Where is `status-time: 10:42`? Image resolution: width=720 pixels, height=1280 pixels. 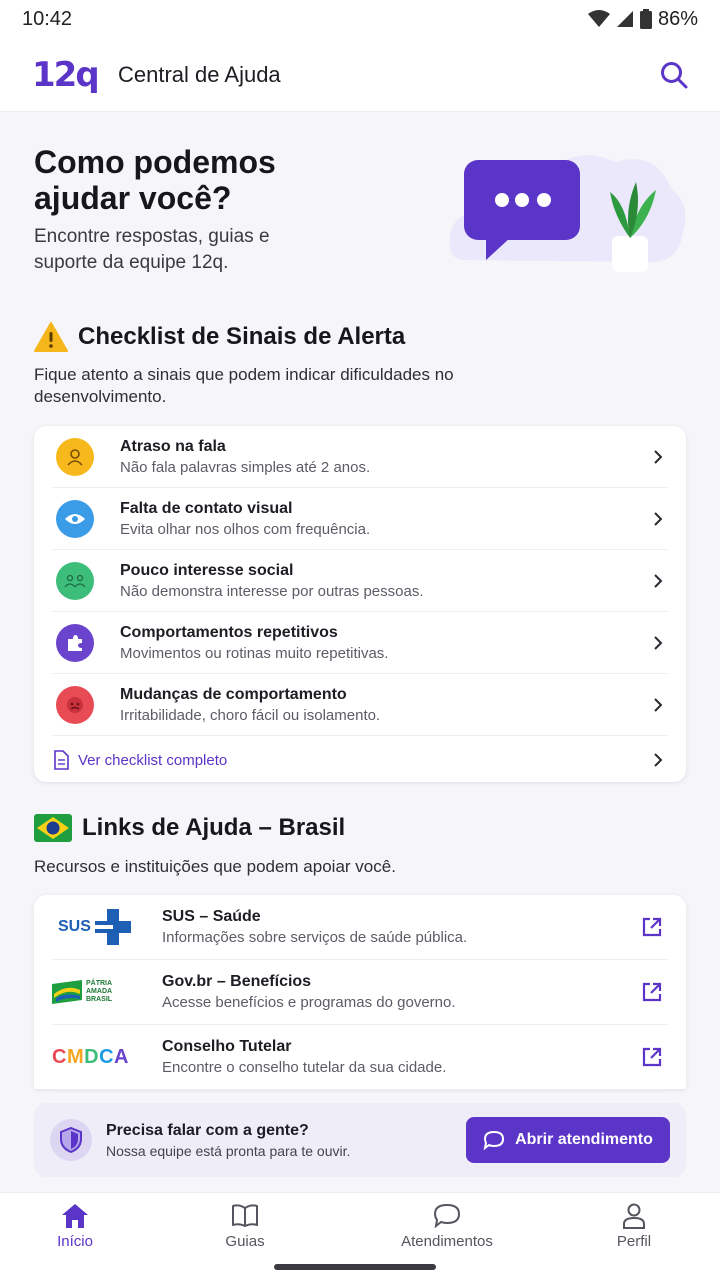 status-time: 10:42 is located at coordinates (47, 18).